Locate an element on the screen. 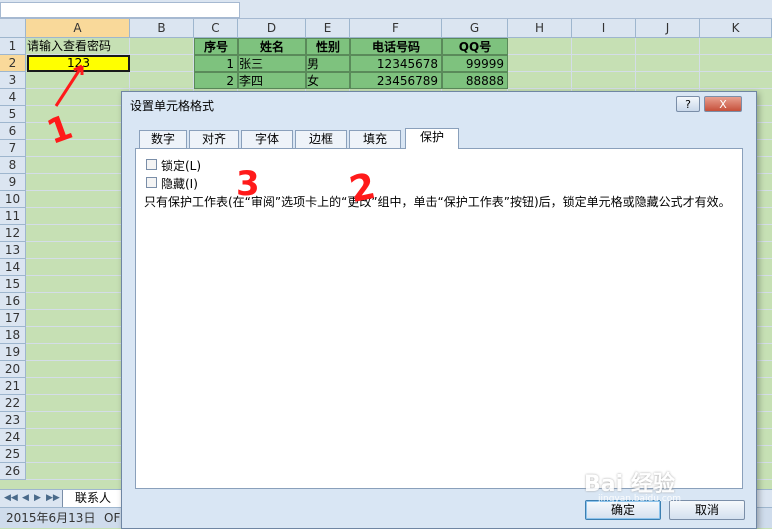  dialog-title: 设置单元格格式 is located at coordinates (172, 106).